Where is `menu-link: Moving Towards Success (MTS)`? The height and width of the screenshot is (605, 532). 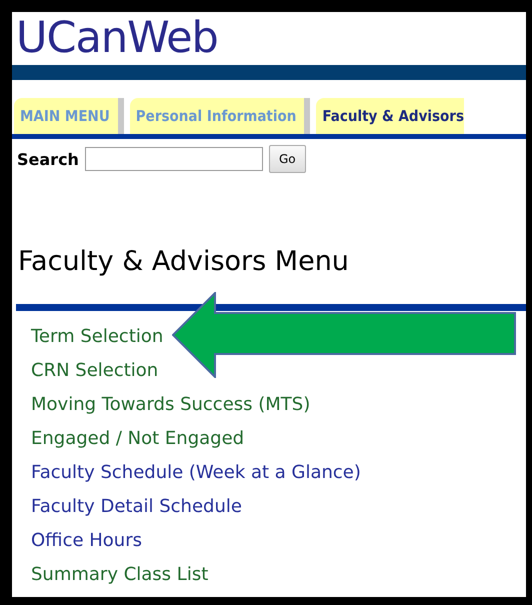
menu-link: Moving Towards Success (MTS) is located at coordinates (170, 404).